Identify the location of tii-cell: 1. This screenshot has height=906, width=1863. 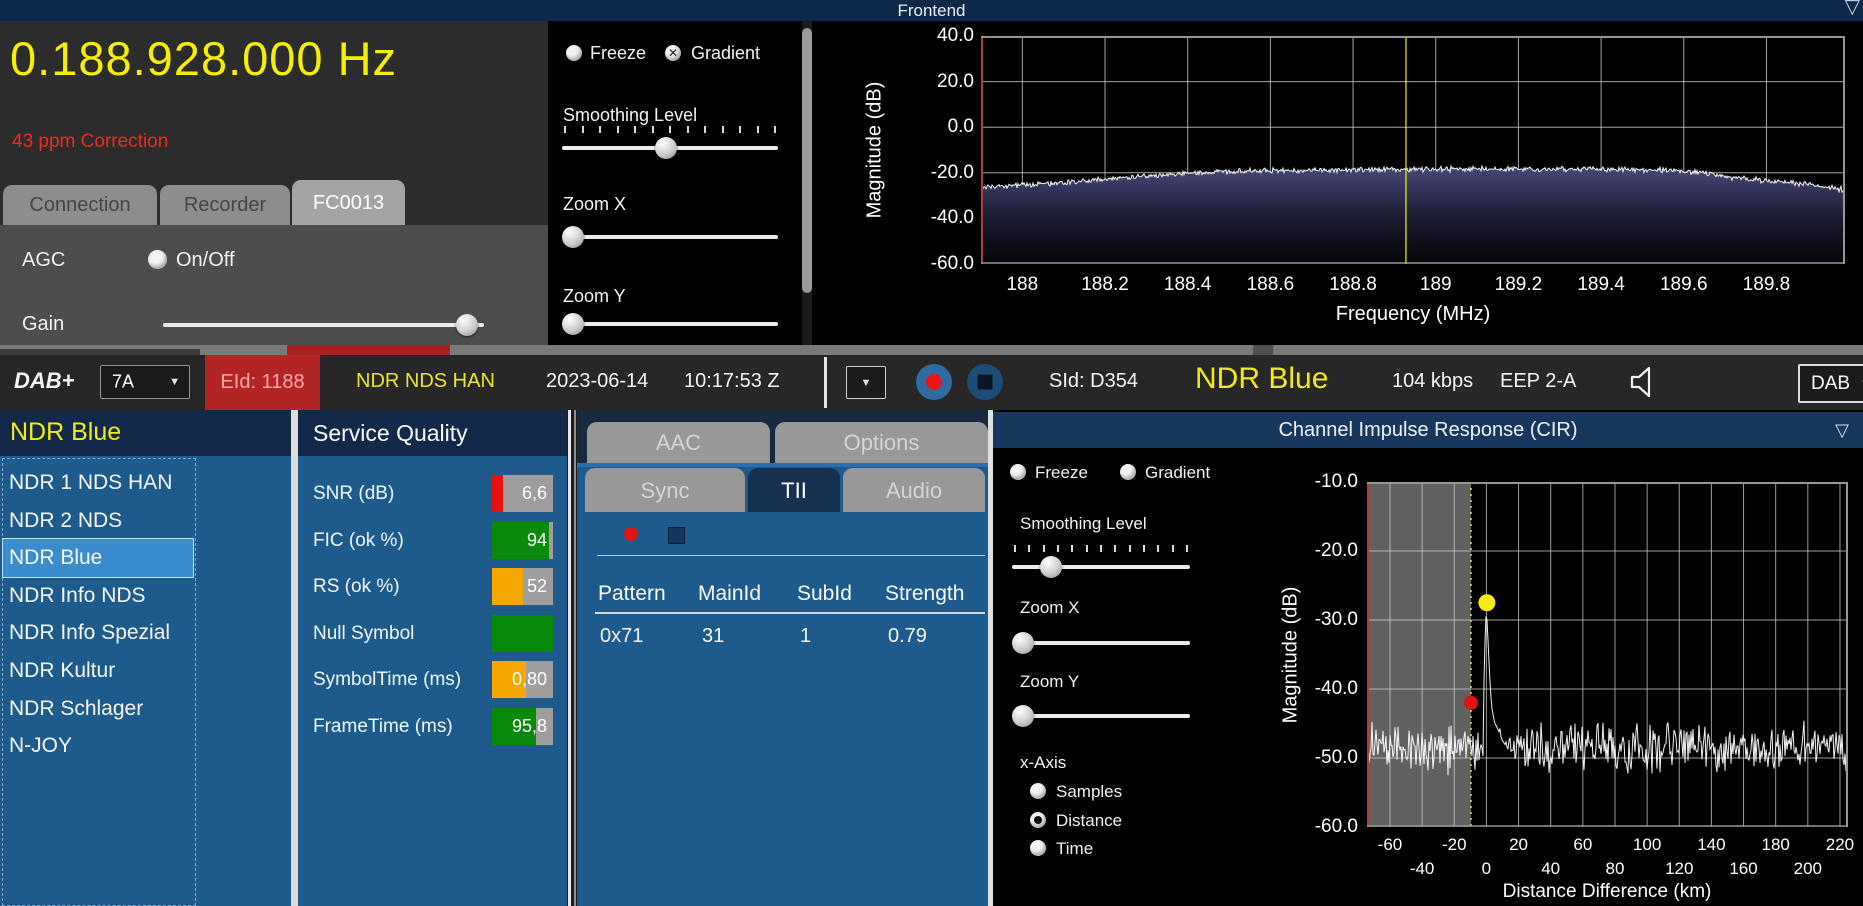
(806, 636).